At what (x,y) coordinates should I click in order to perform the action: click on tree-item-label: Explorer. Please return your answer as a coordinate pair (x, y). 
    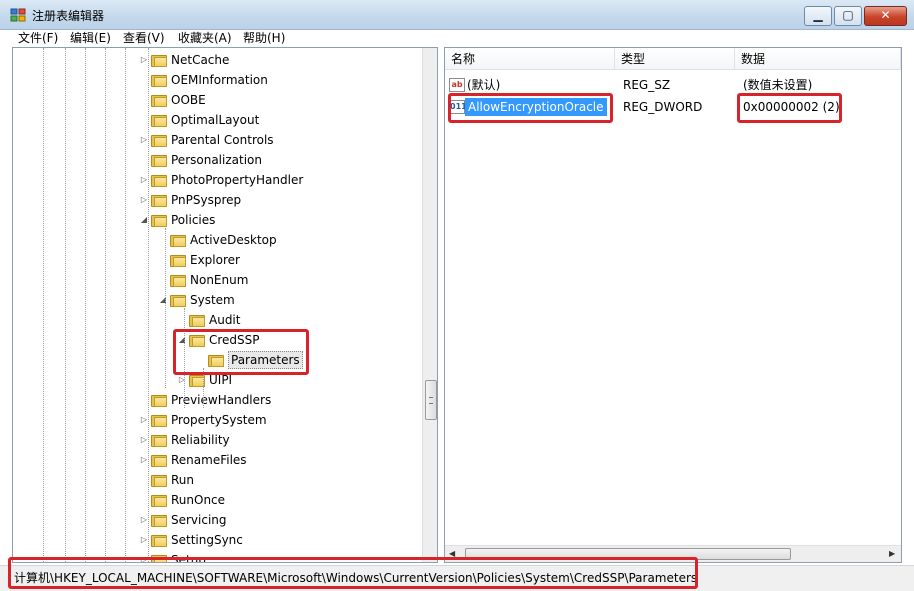
    Looking at the image, I should click on (215, 260).